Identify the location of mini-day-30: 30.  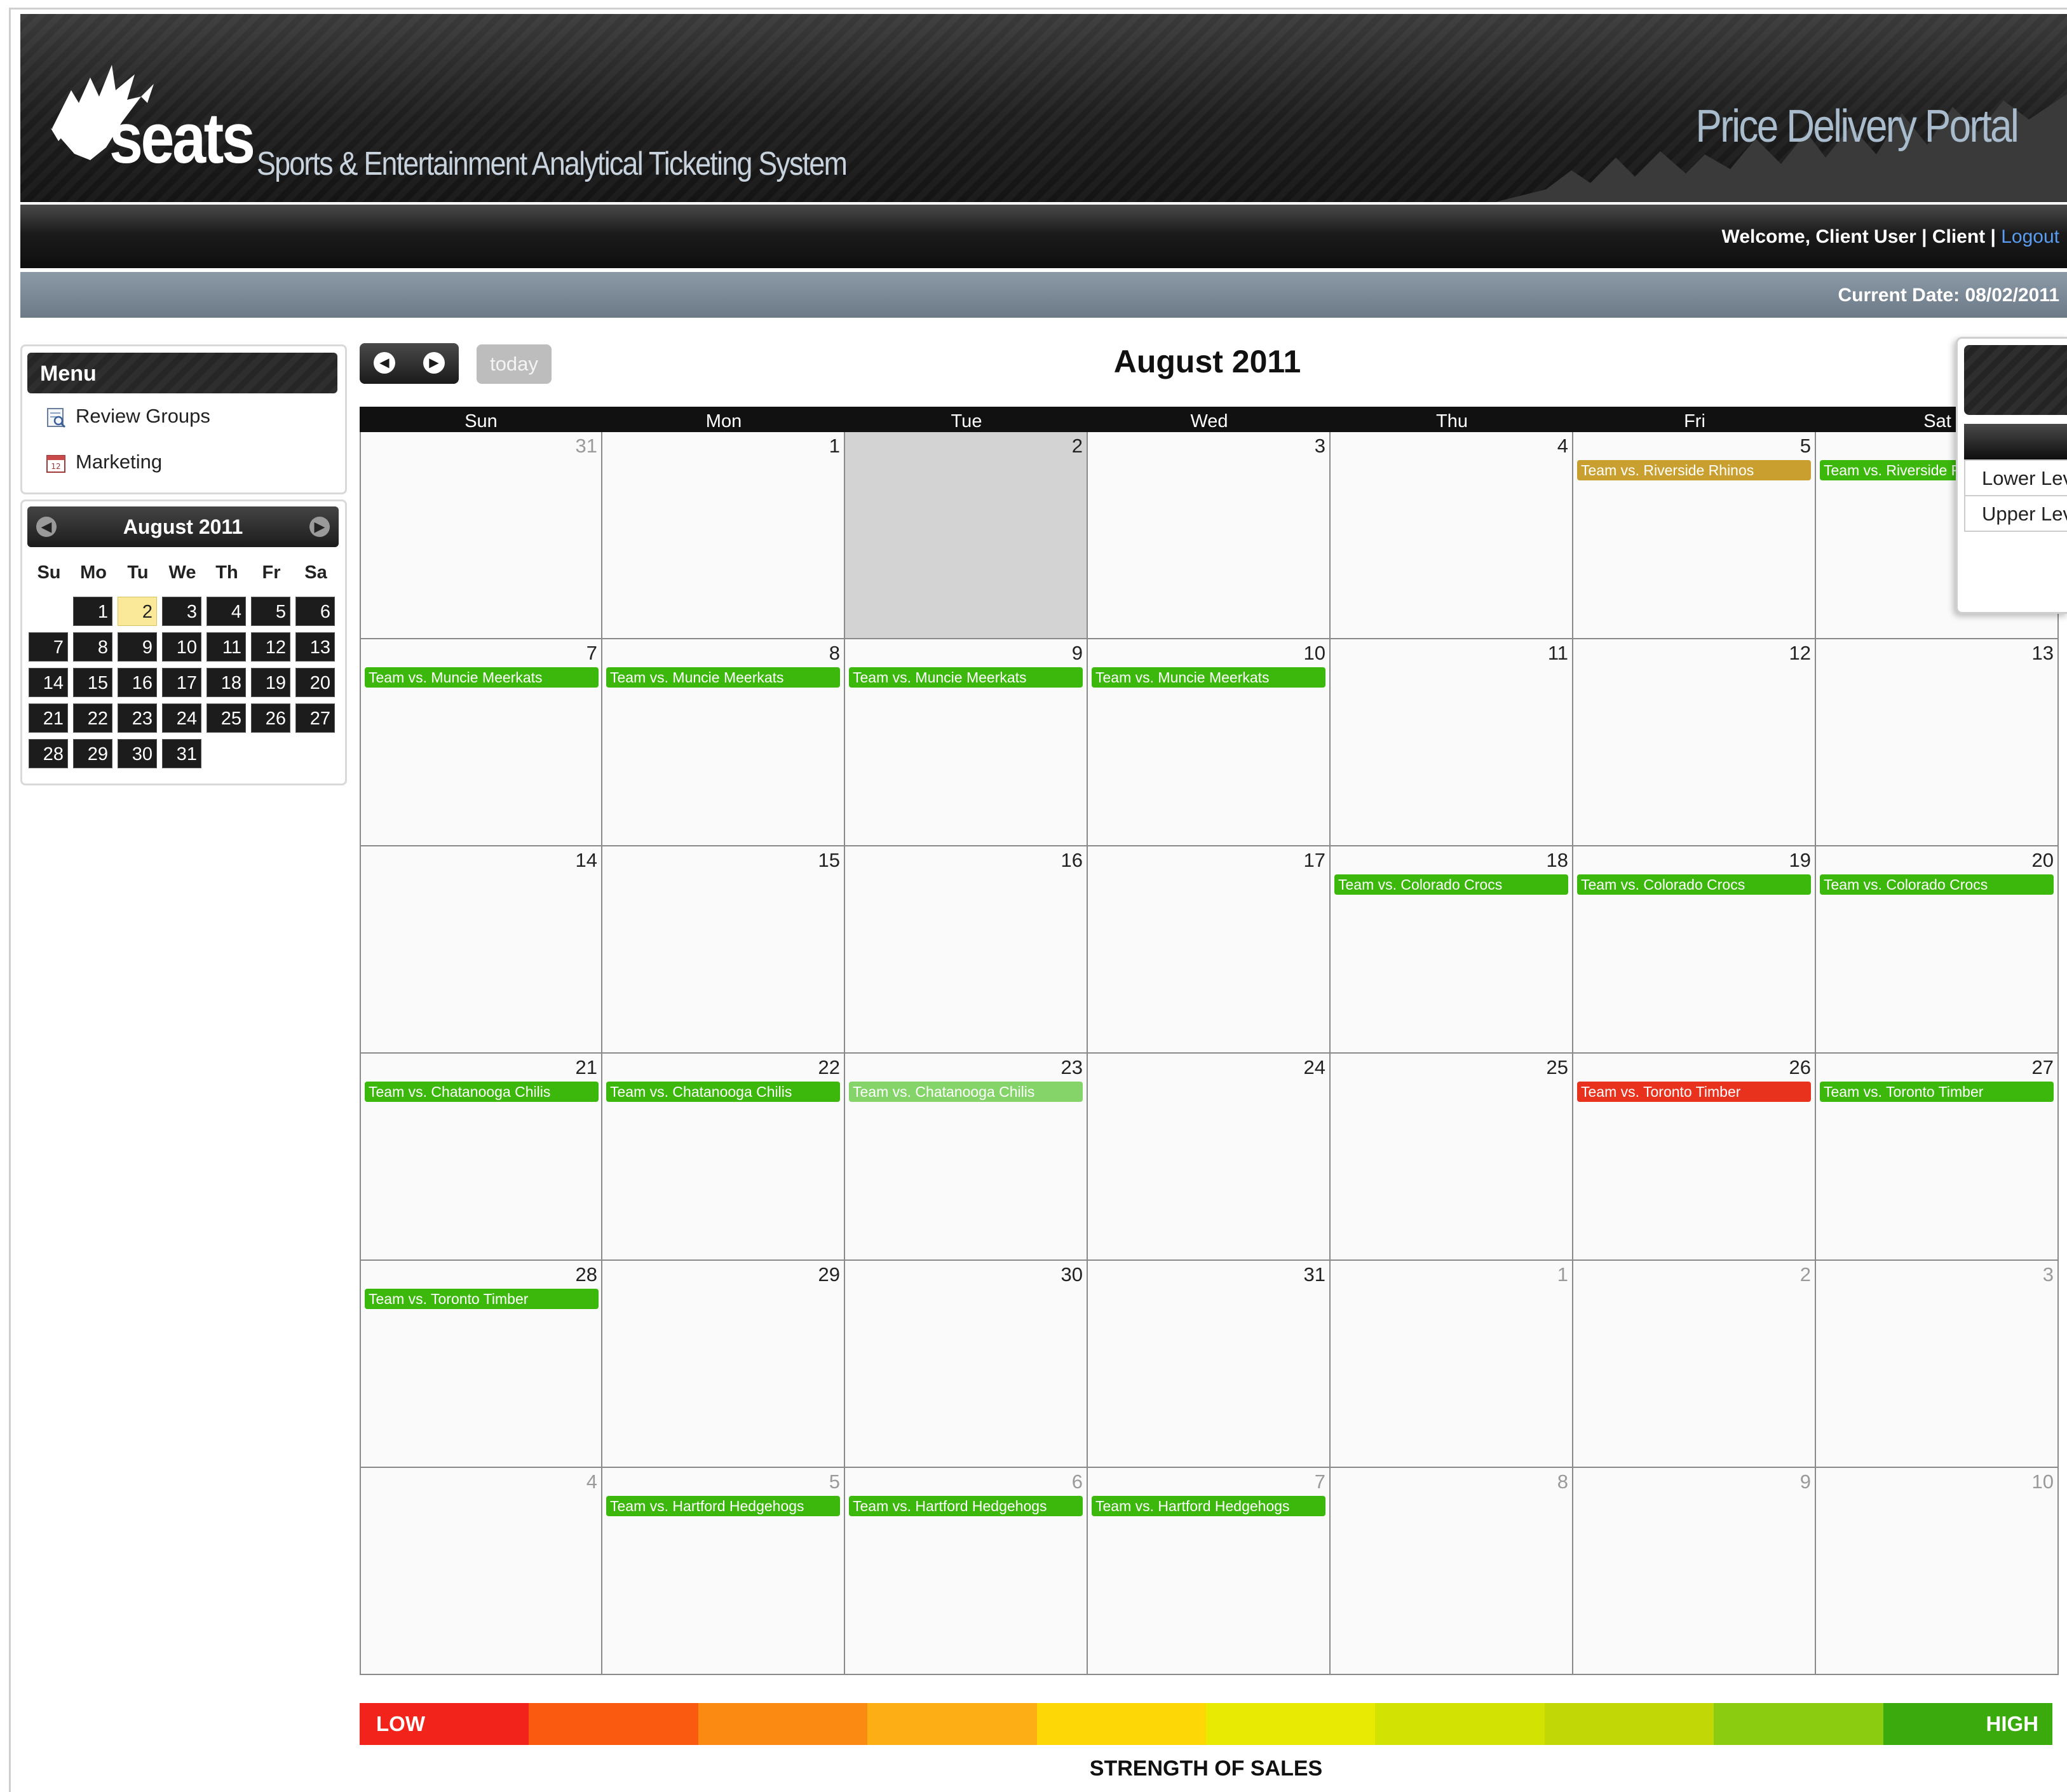
(137, 753).